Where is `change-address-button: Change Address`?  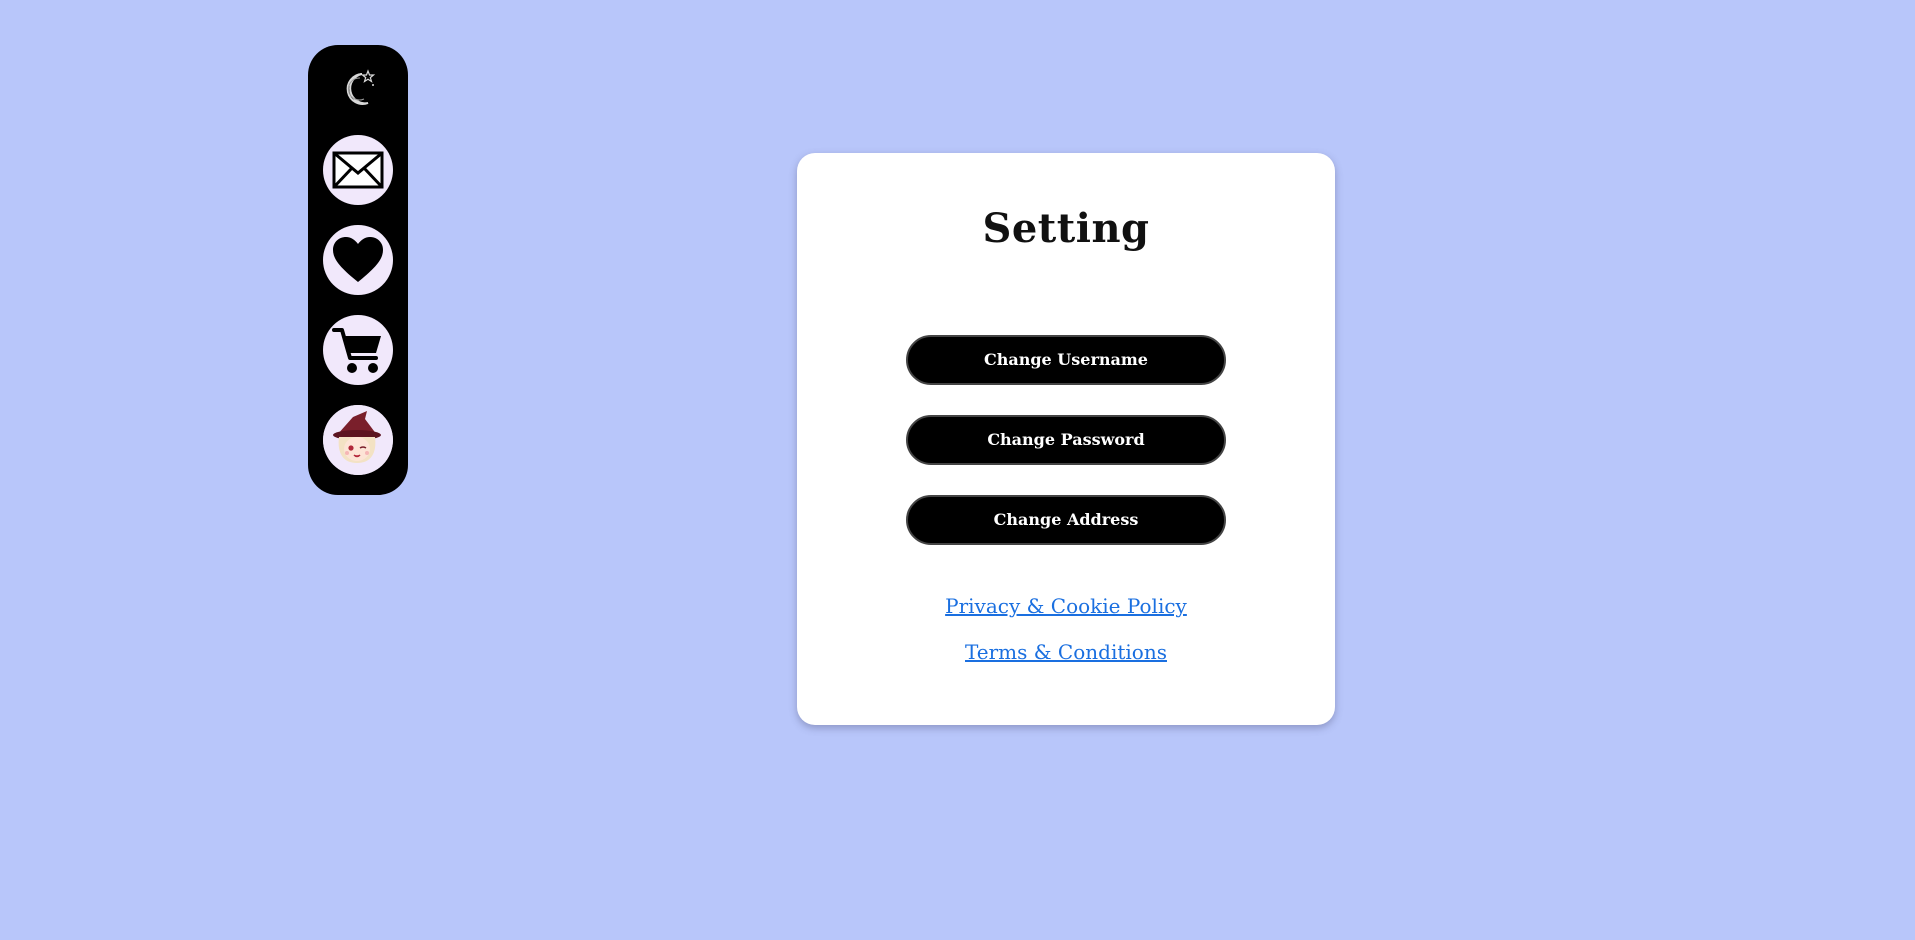 change-address-button: Change Address is located at coordinates (1066, 520).